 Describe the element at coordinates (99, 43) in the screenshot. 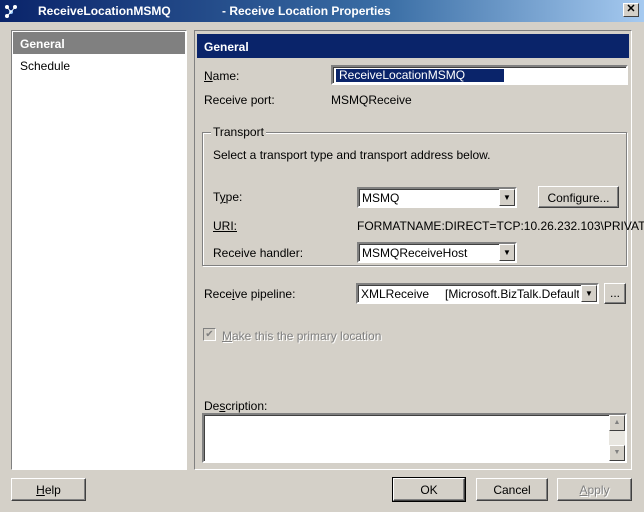

I see `nav-item-general: General` at that location.